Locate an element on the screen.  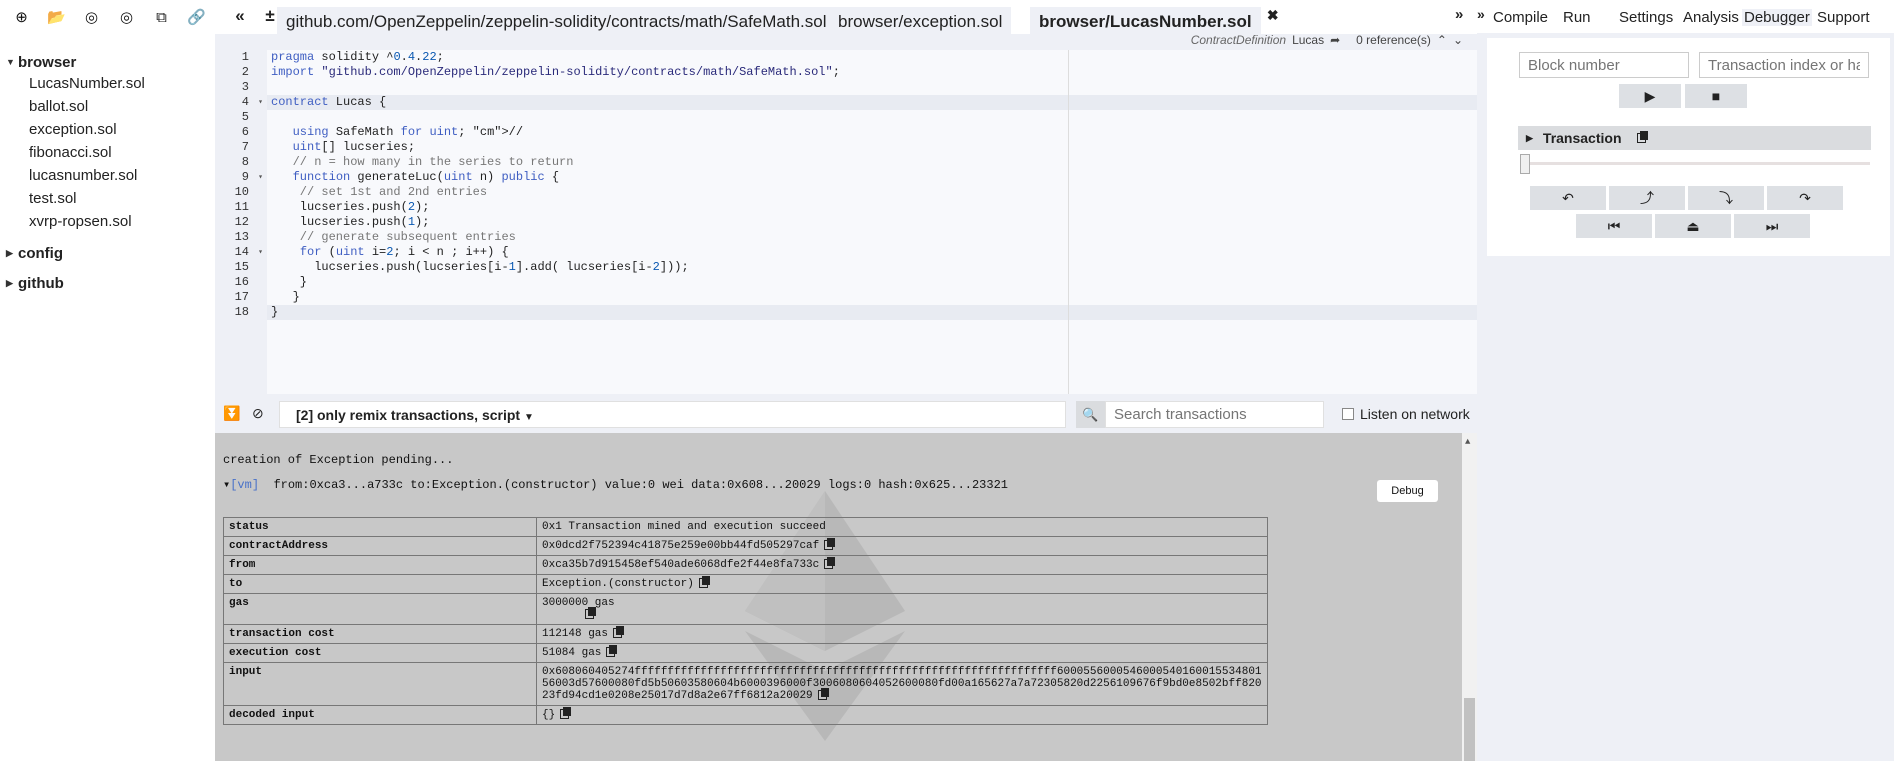
collapse-terminal-icon: ⏬ is located at coordinates (231, 413).